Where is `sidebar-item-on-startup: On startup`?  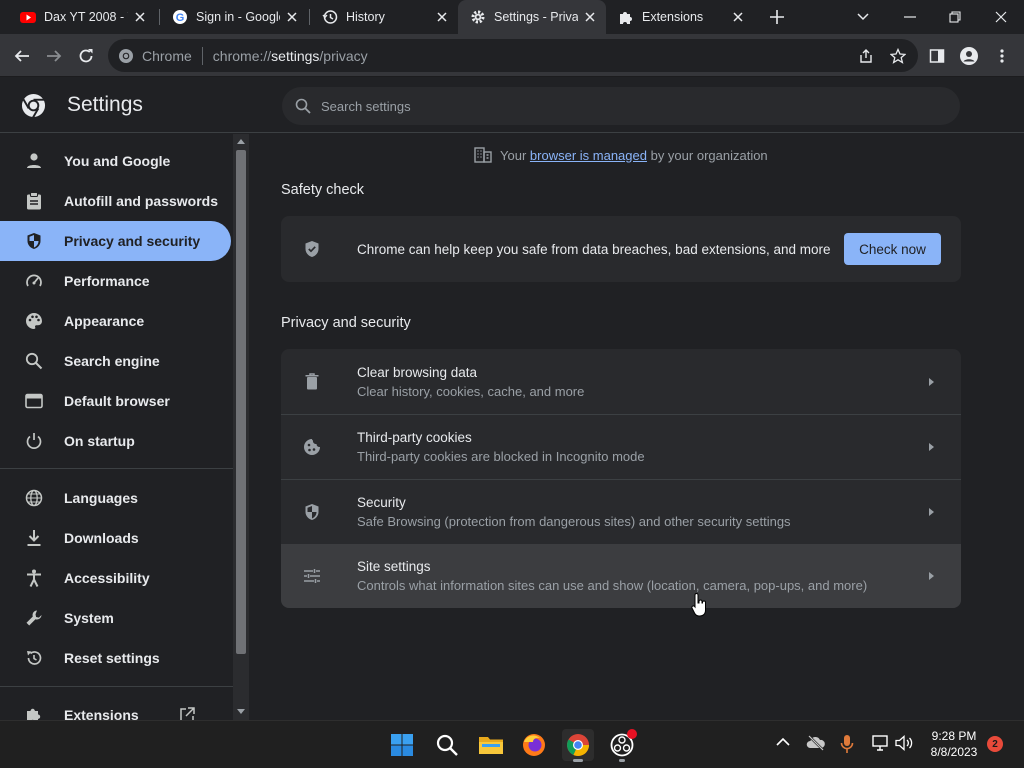
sidebar-item-on-startup: On startup is located at coordinates (115, 441).